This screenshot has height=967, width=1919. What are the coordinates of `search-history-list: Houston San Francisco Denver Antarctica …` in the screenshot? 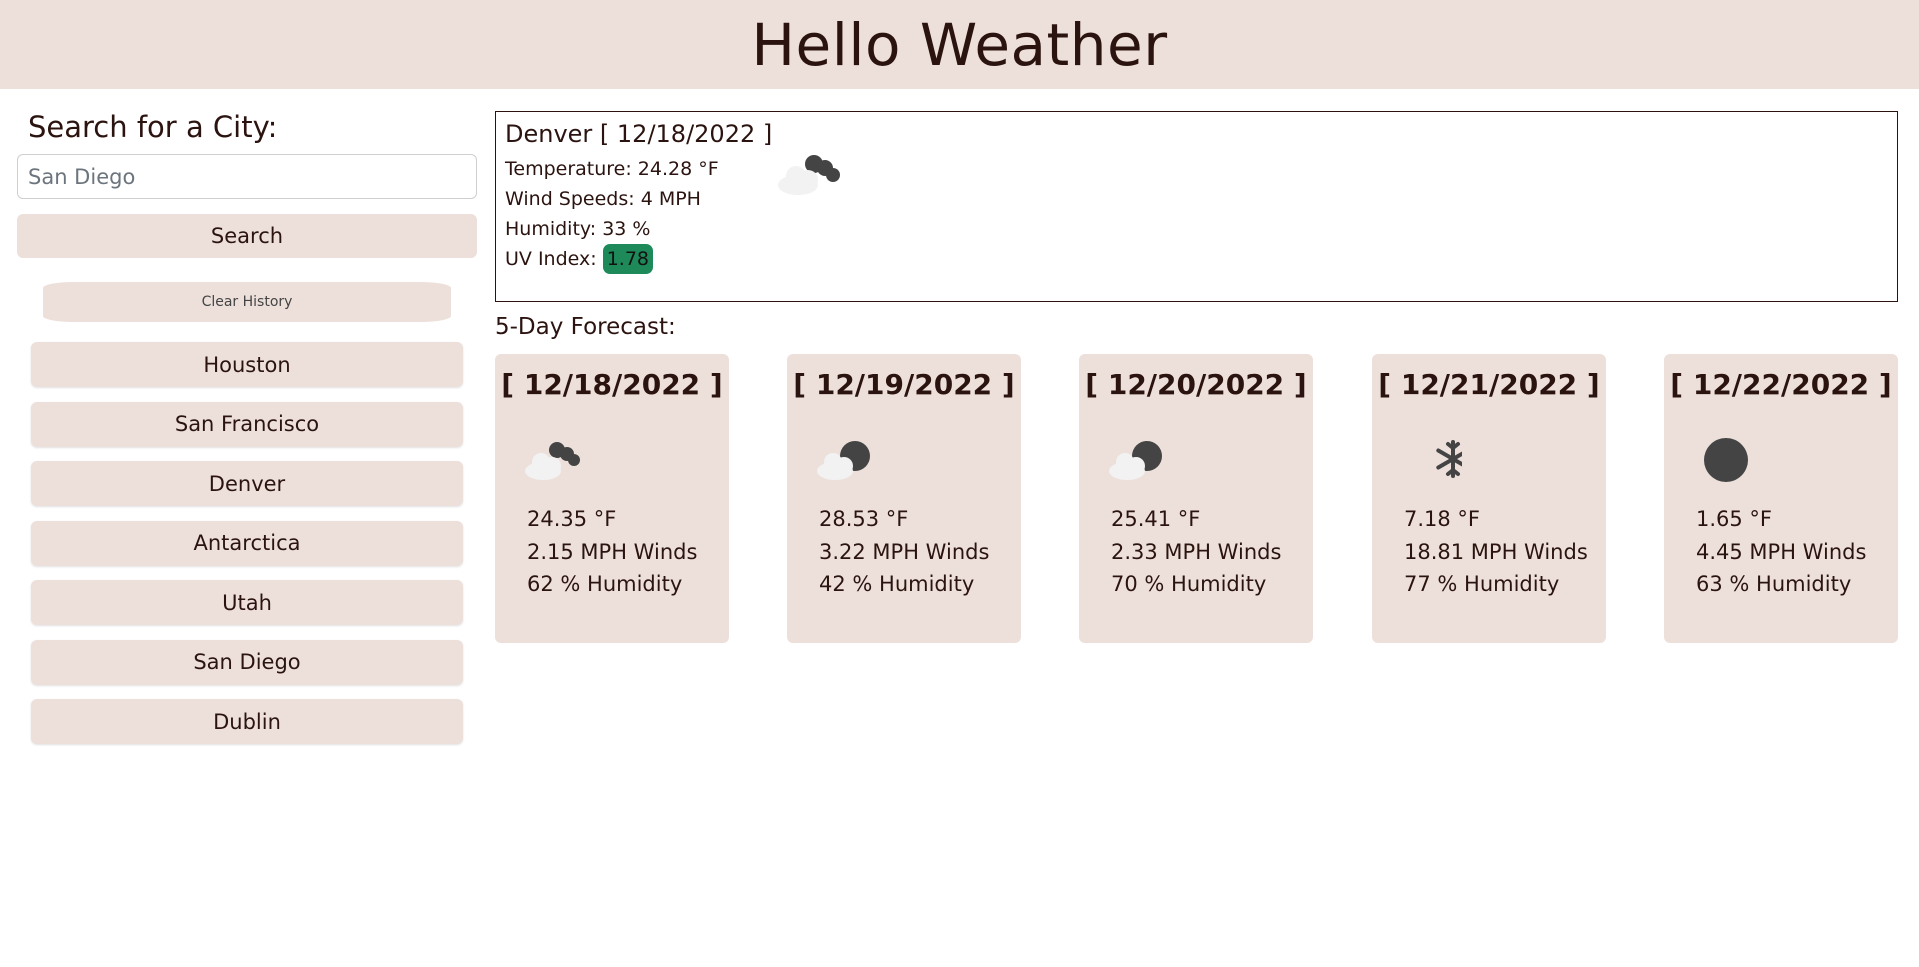 It's located at (247, 543).